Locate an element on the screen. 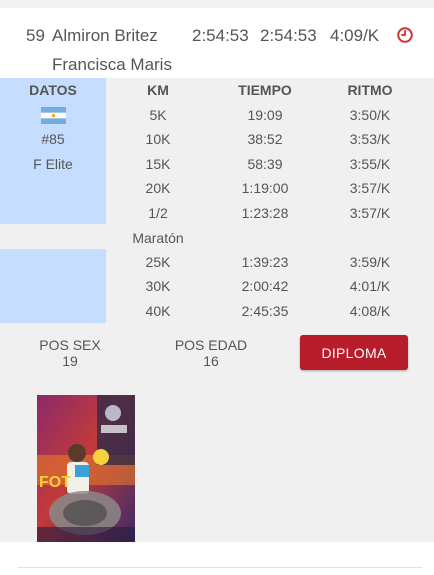 This screenshot has height=575, width=434. split-time: 38:52 is located at coordinates (265, 139).